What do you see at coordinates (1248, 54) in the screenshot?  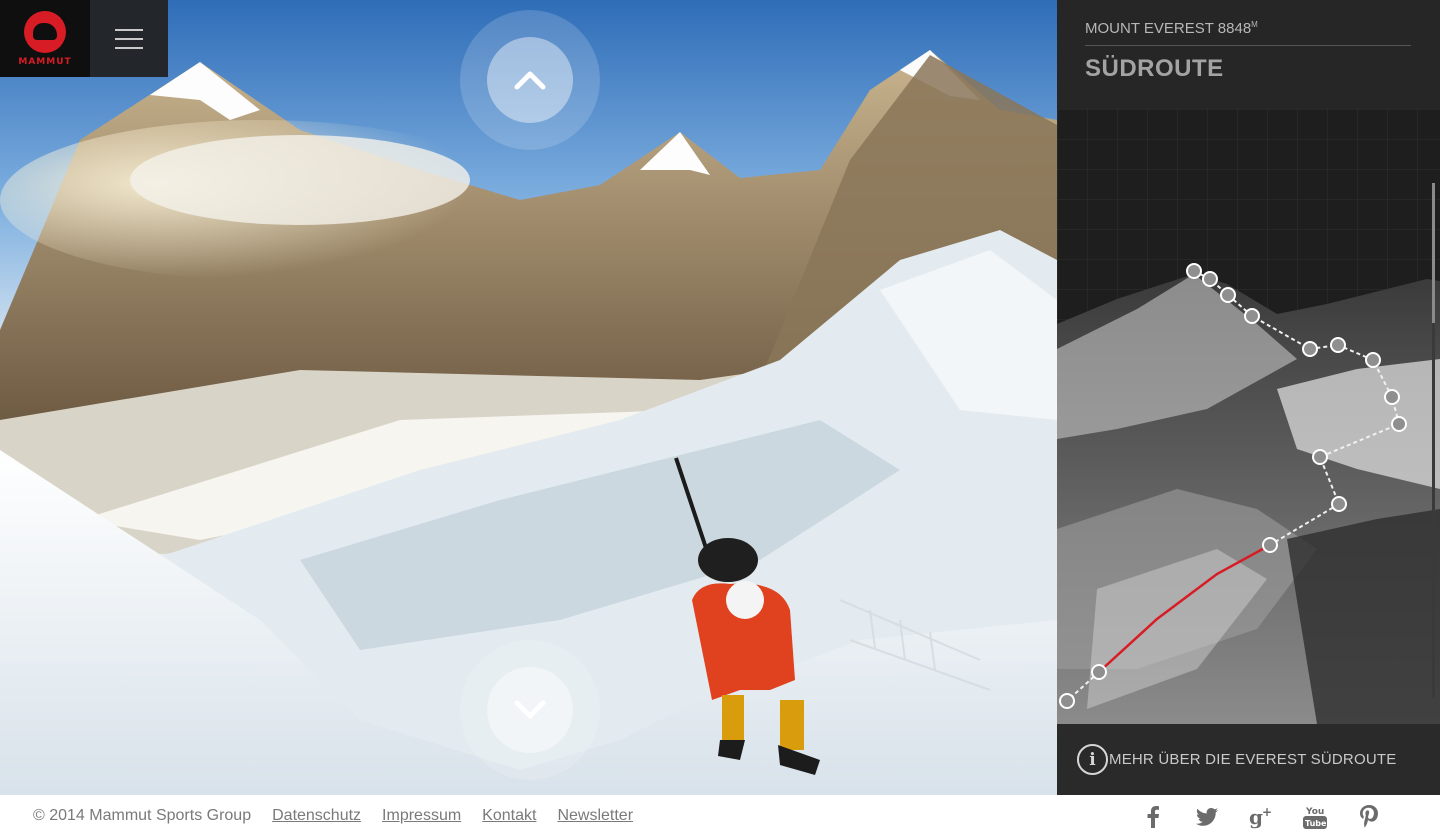 I see `panel-header: MOUNT EVEREST 8848M SÜDROUTE` at bounding box center [1248, 54].